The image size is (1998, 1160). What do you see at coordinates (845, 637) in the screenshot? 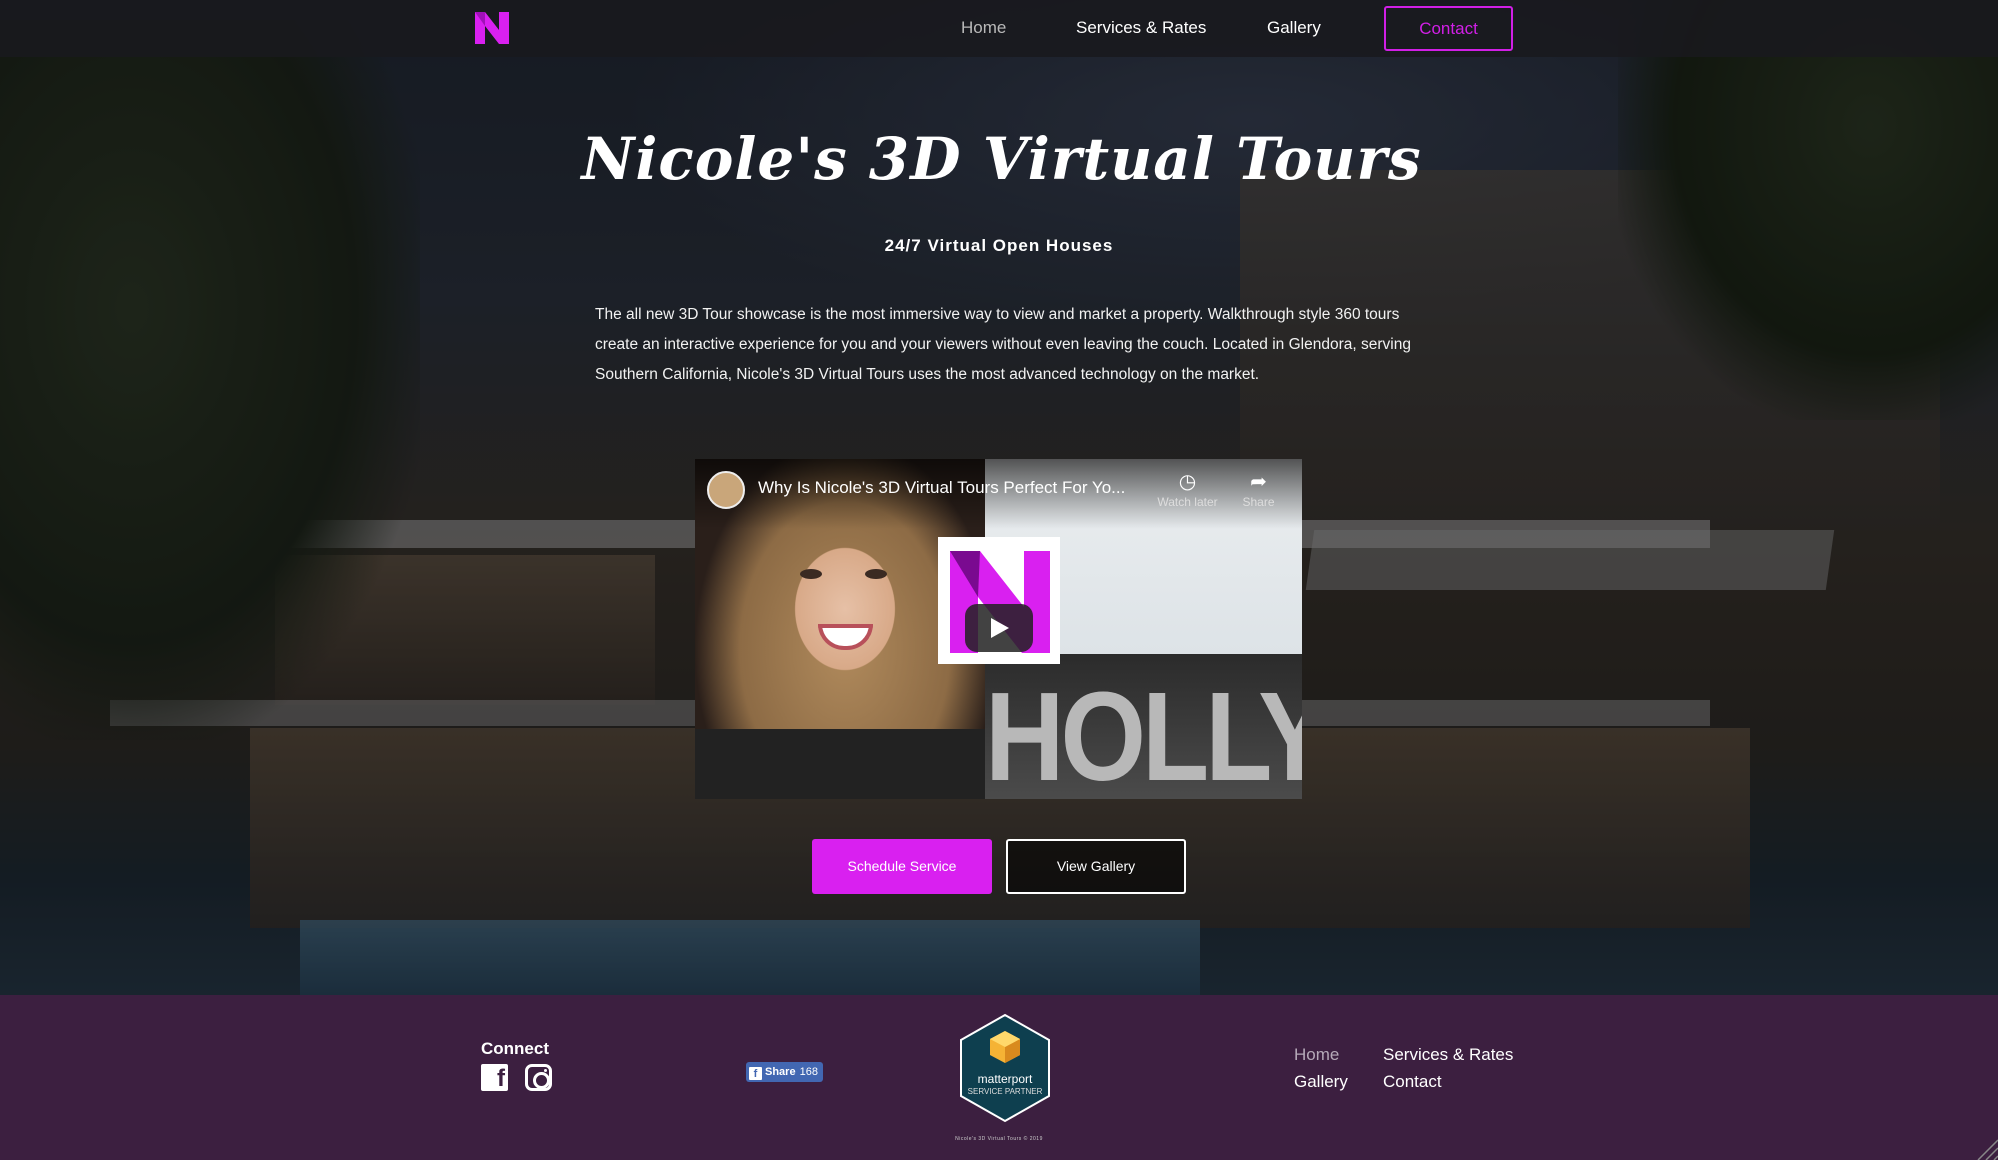
I see `person-mouth` at bounding box center [845, 637].